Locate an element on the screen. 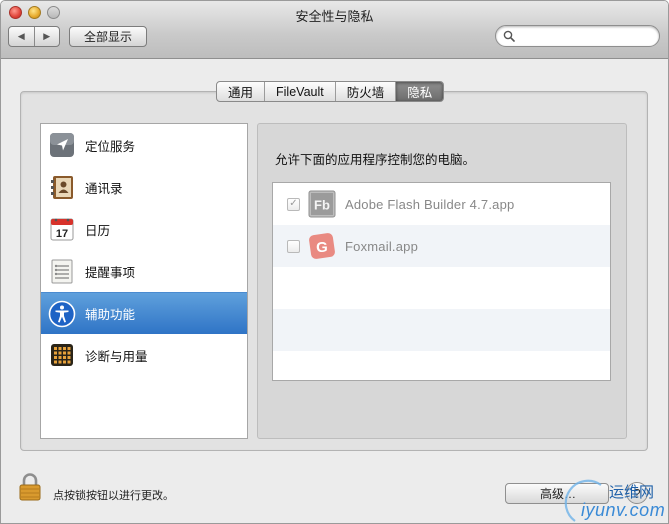 Image resolution: width=669 pixels, height=524 pixels. location-arrow-icon is located at coordinates (62, 145).